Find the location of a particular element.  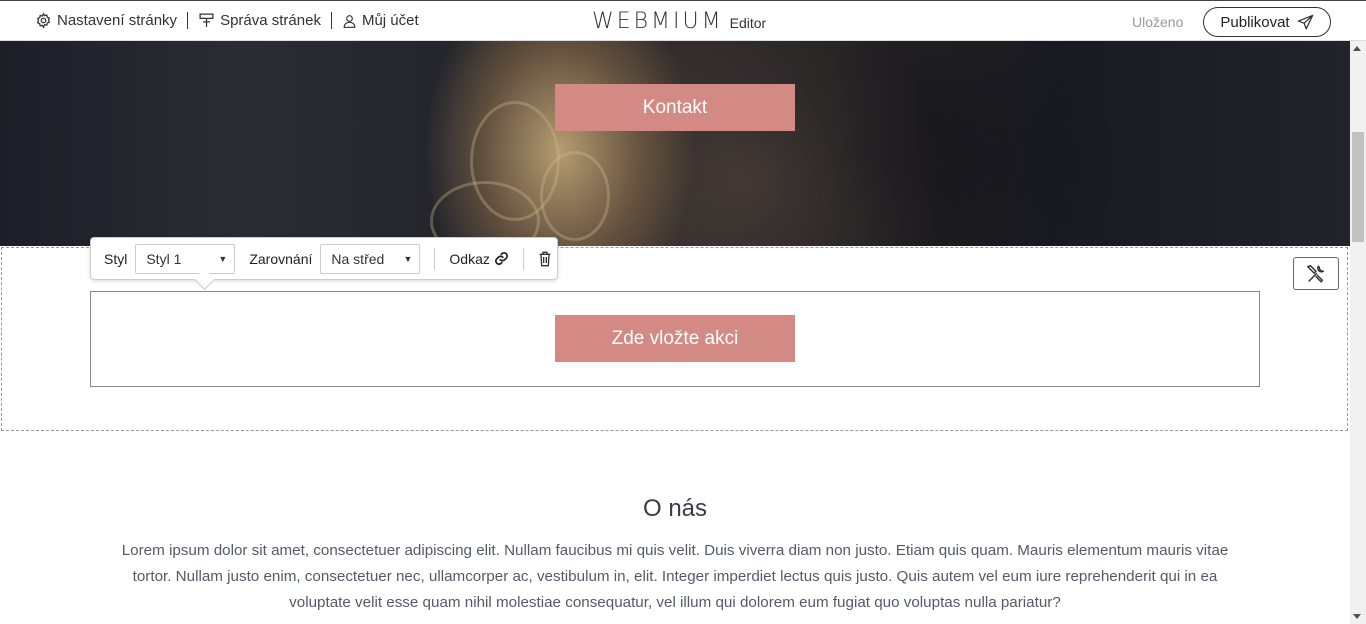

cta-button-label: Zde vložte akci is located at coordinates (675, 338).